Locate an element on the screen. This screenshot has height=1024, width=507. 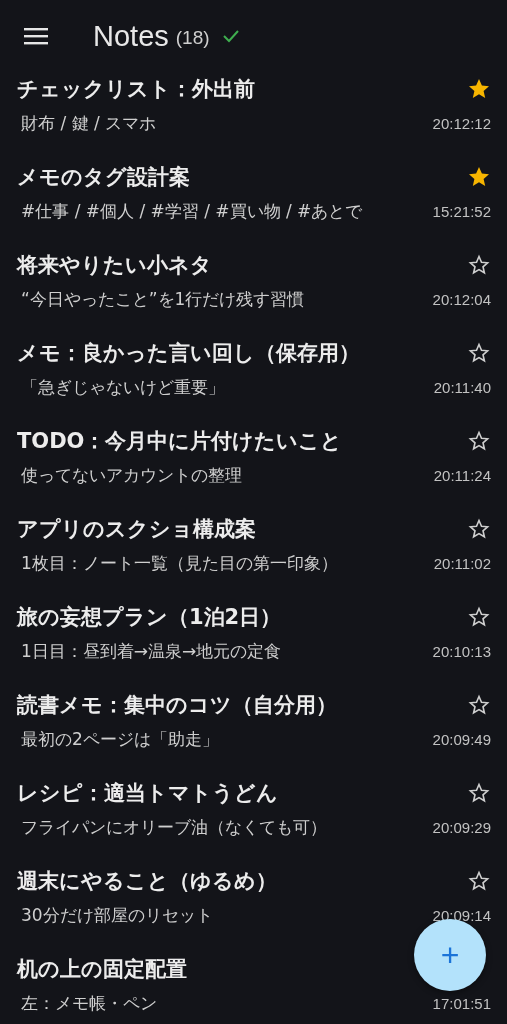
note-preview: 1日目：昼到着→温泉→地元の定食 is located at coordinates (151, 651).